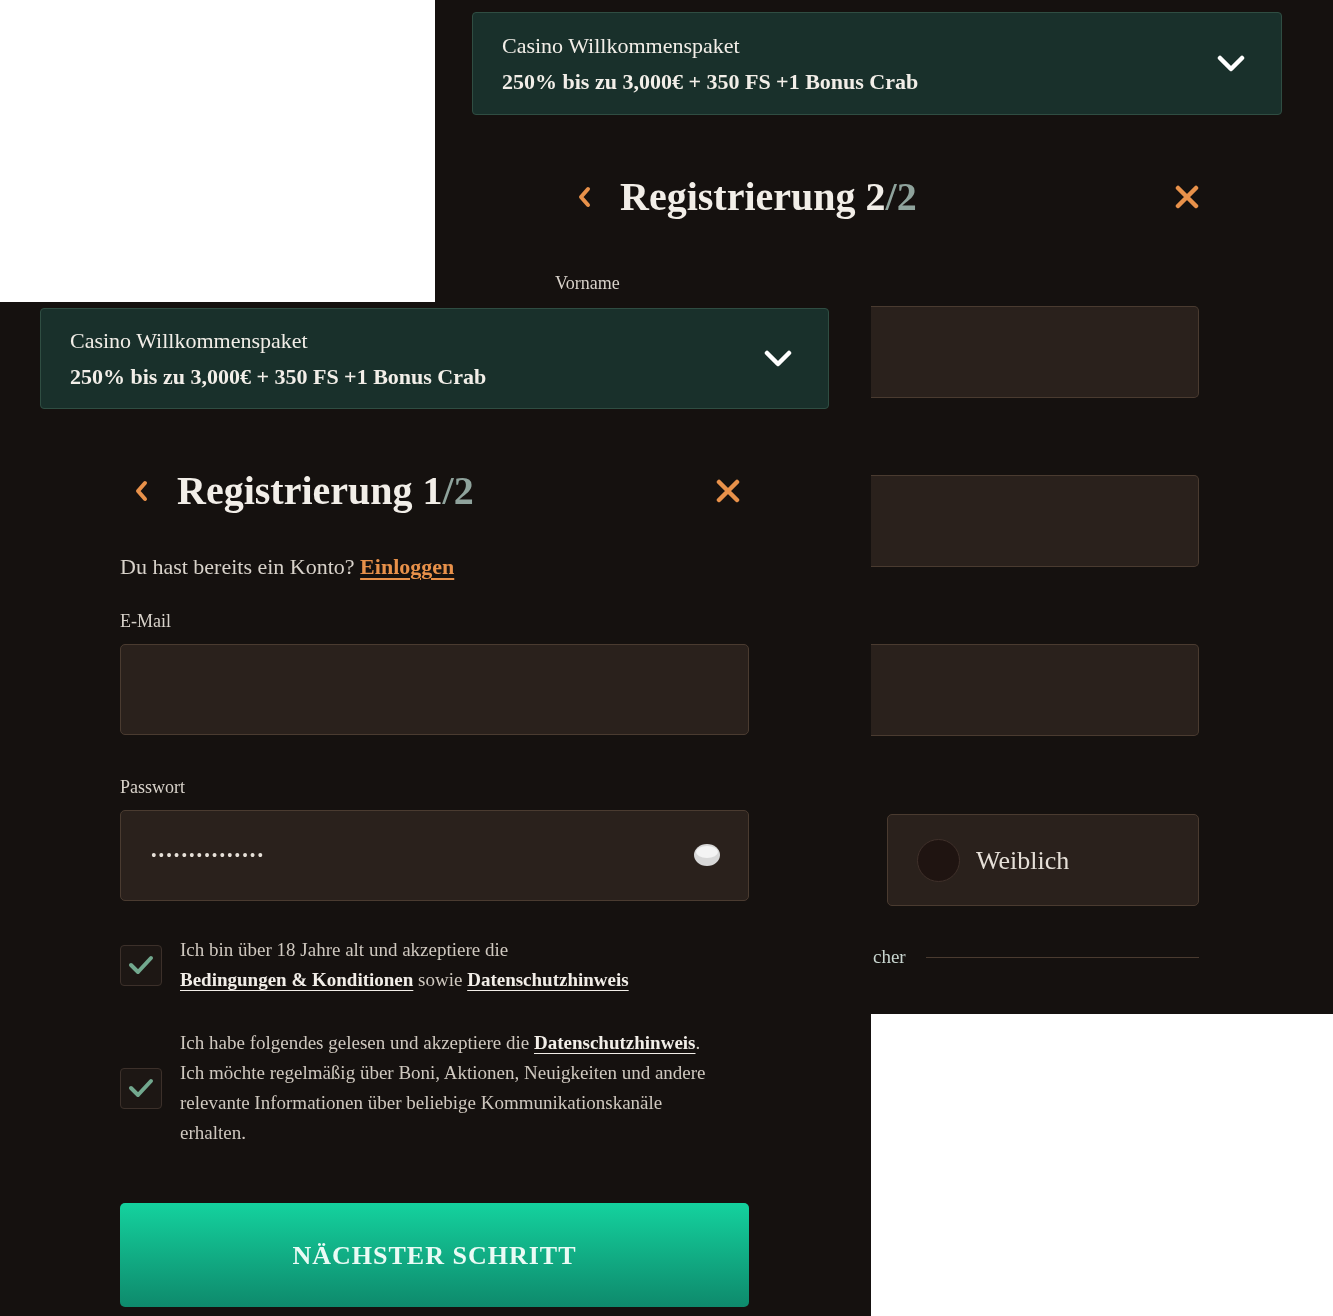 The width and height of the screenshot is (1333, 1316). Describe the element at coordinates (443, 1088) in the screenshot. I see `consent-text: Ich habe folgendes gelesen und akzeptiere die Datenschutzhinweis. Ich möchte regelmäßig über Boni, Aktionen, Neuigkeiten und andere relevante Informationen über beliebige Kommunikationskanäle erhalten.` at that location.